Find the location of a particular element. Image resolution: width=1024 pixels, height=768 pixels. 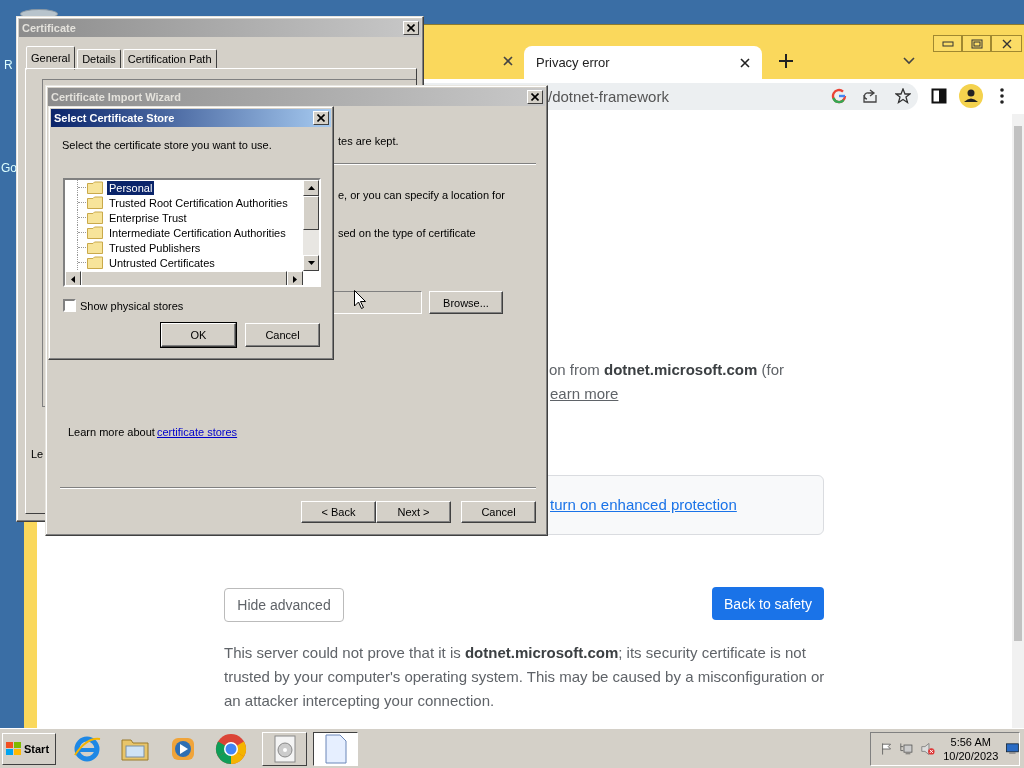

clock-time: 5:56 AM is located at coordinates (970, 741).